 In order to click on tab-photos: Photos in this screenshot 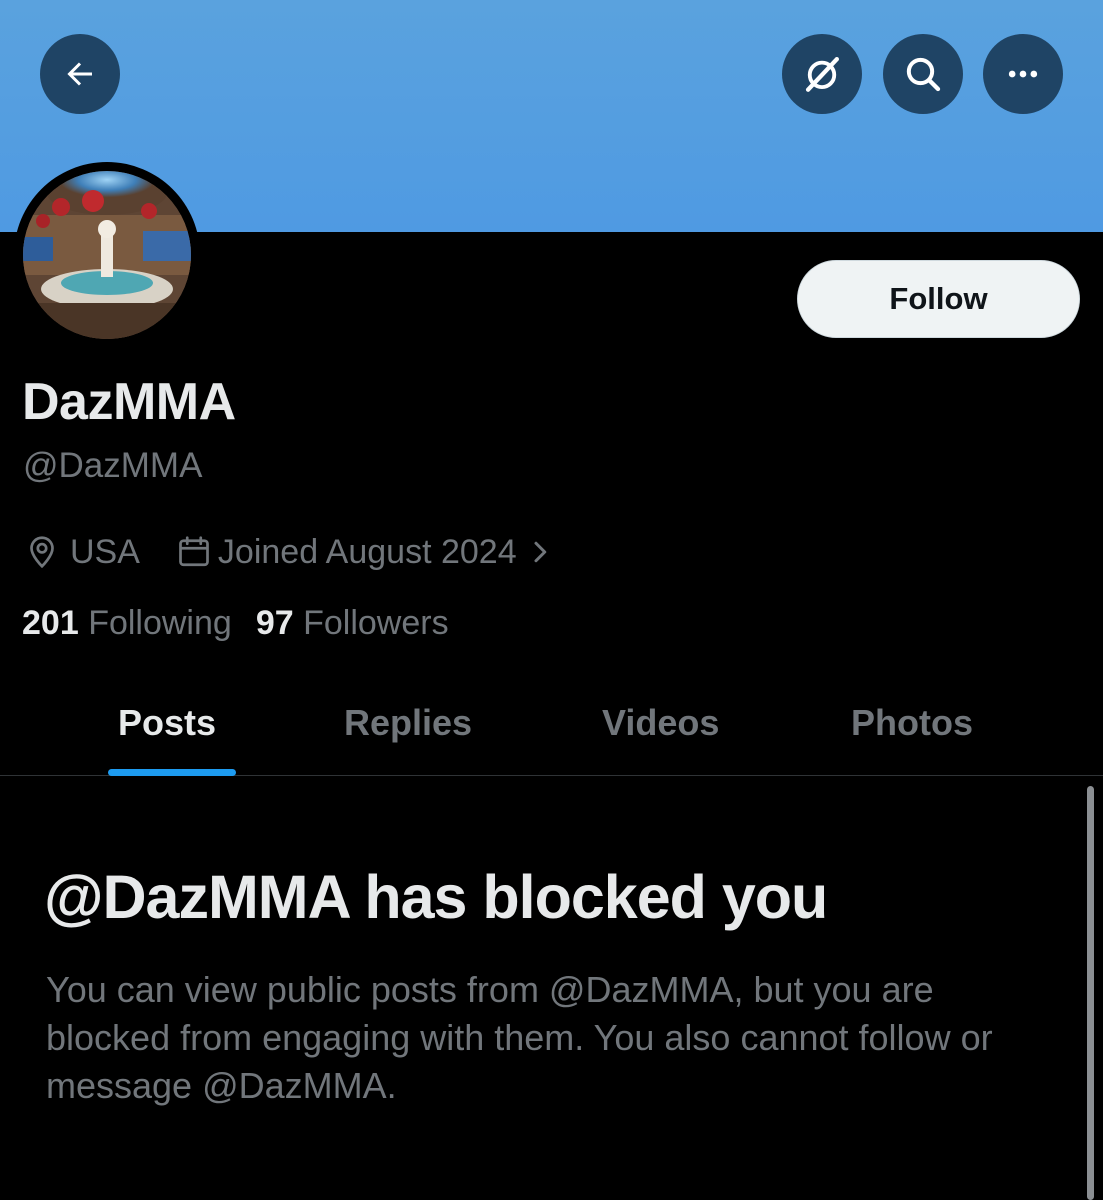, I will do `click(912, 723)`.